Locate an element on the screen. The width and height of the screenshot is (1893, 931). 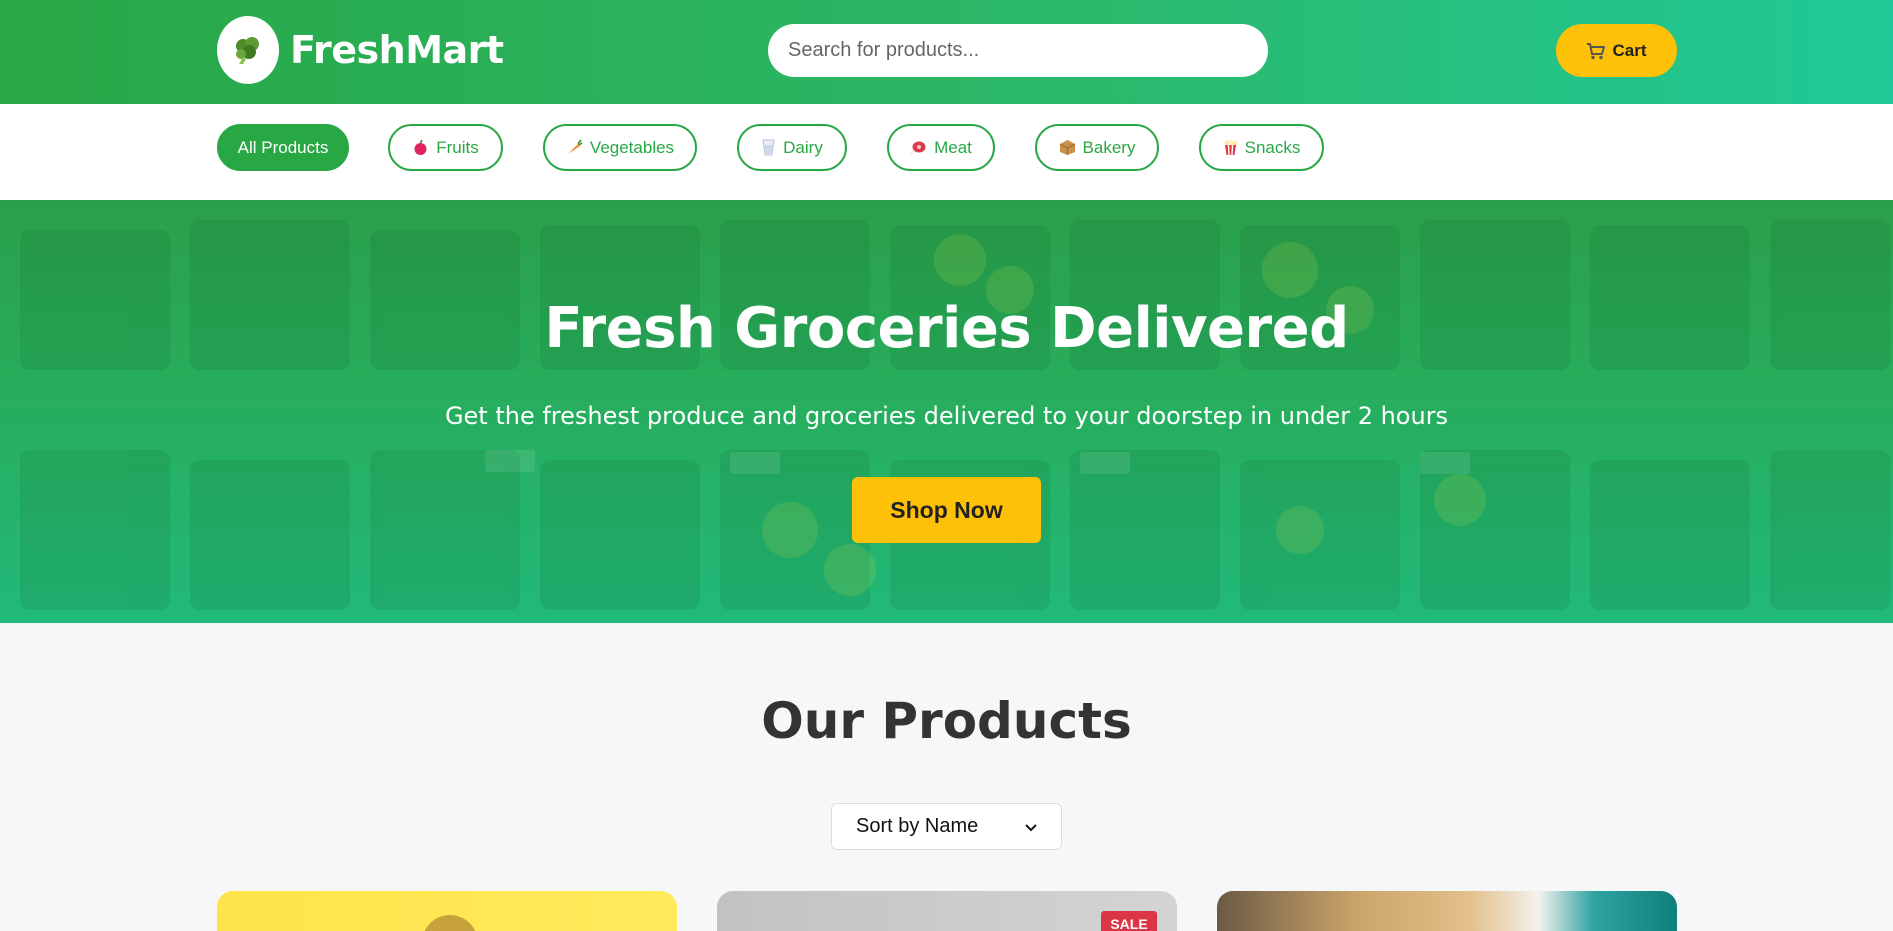
cart-button: Cart is located at coordinates (1616, 50).